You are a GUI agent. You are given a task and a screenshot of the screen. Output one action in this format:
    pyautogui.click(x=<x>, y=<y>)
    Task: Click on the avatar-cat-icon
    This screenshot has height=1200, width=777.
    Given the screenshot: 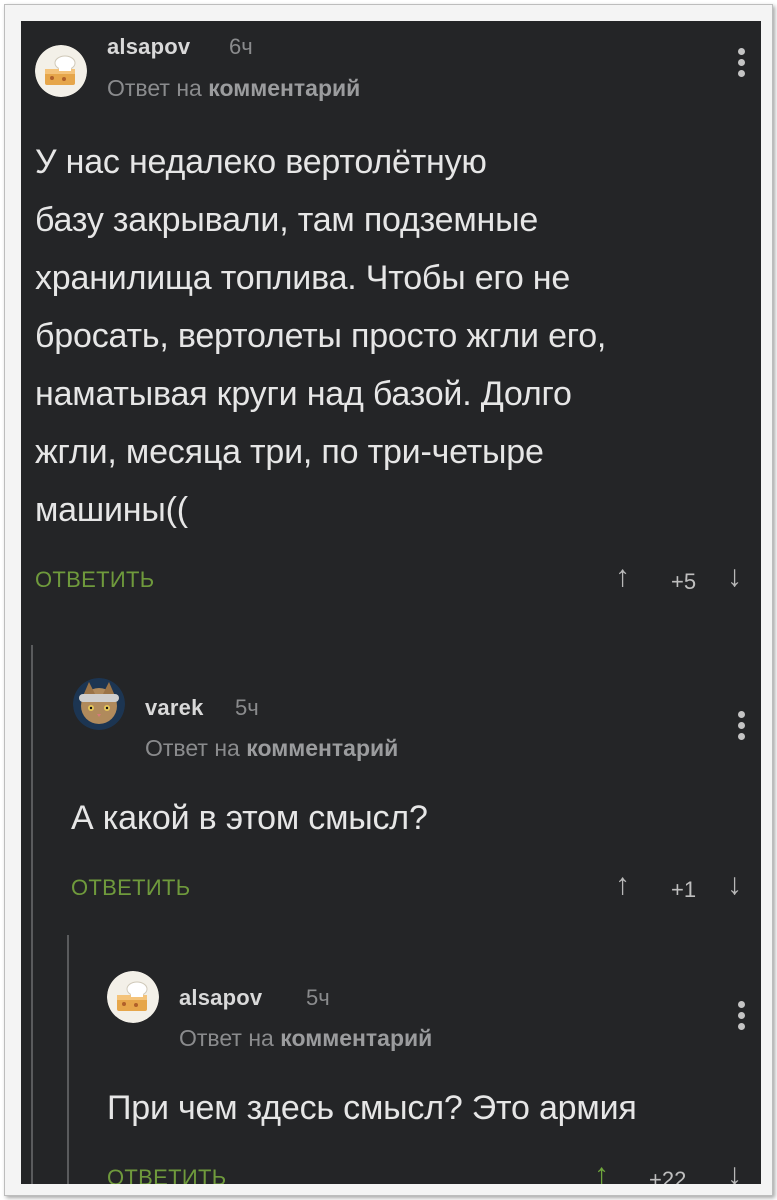 What is the action you would take?
    pyautogui.click(x=99, y=704)
    